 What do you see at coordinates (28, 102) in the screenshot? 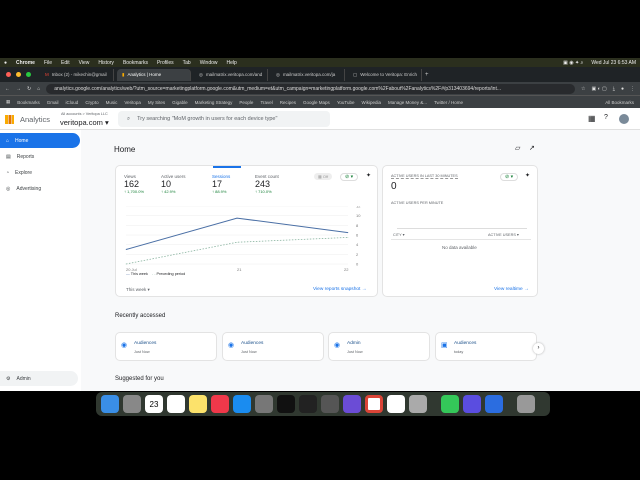
I see `bookmark: Bookmarks` at bounding box center [28, 102].